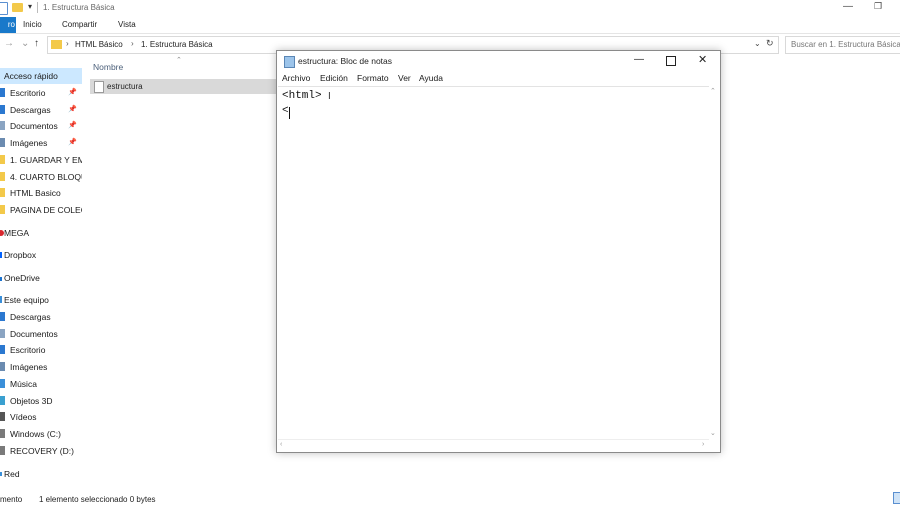 Image resolution: width=900 pixels, height=506 pixels. I want to click on scroll-left-icon: ‹, so click(281, 444).